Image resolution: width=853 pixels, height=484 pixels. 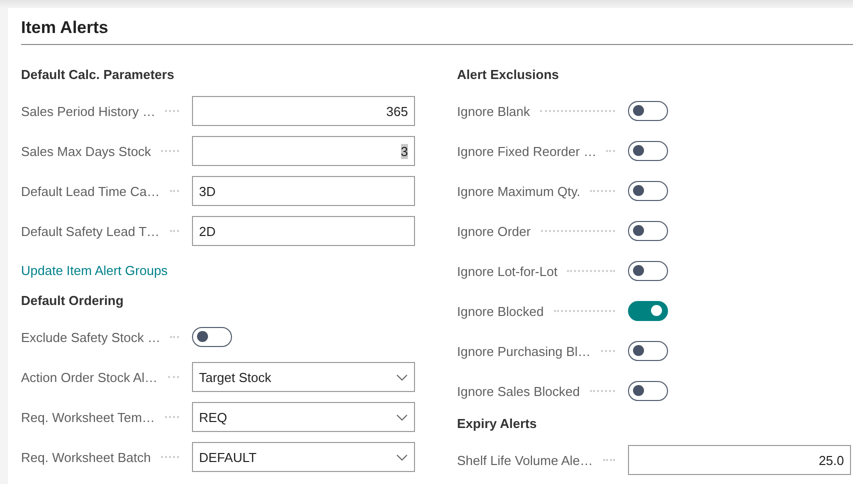 What do you see at coordinates (303, 191) in the screenshot?
I see `input-field: 3D` at bounding box center [303, 191].